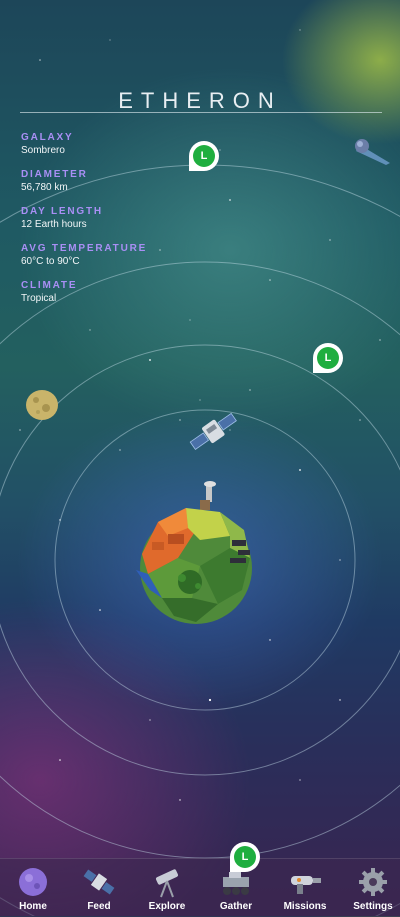 The image size is (400, 917). What do you see at coordinates (84, 218) in the screenshot?
I see `stat-day-length: DAY LENGTH 12 Earth hours` at bounding box center [84, 218].